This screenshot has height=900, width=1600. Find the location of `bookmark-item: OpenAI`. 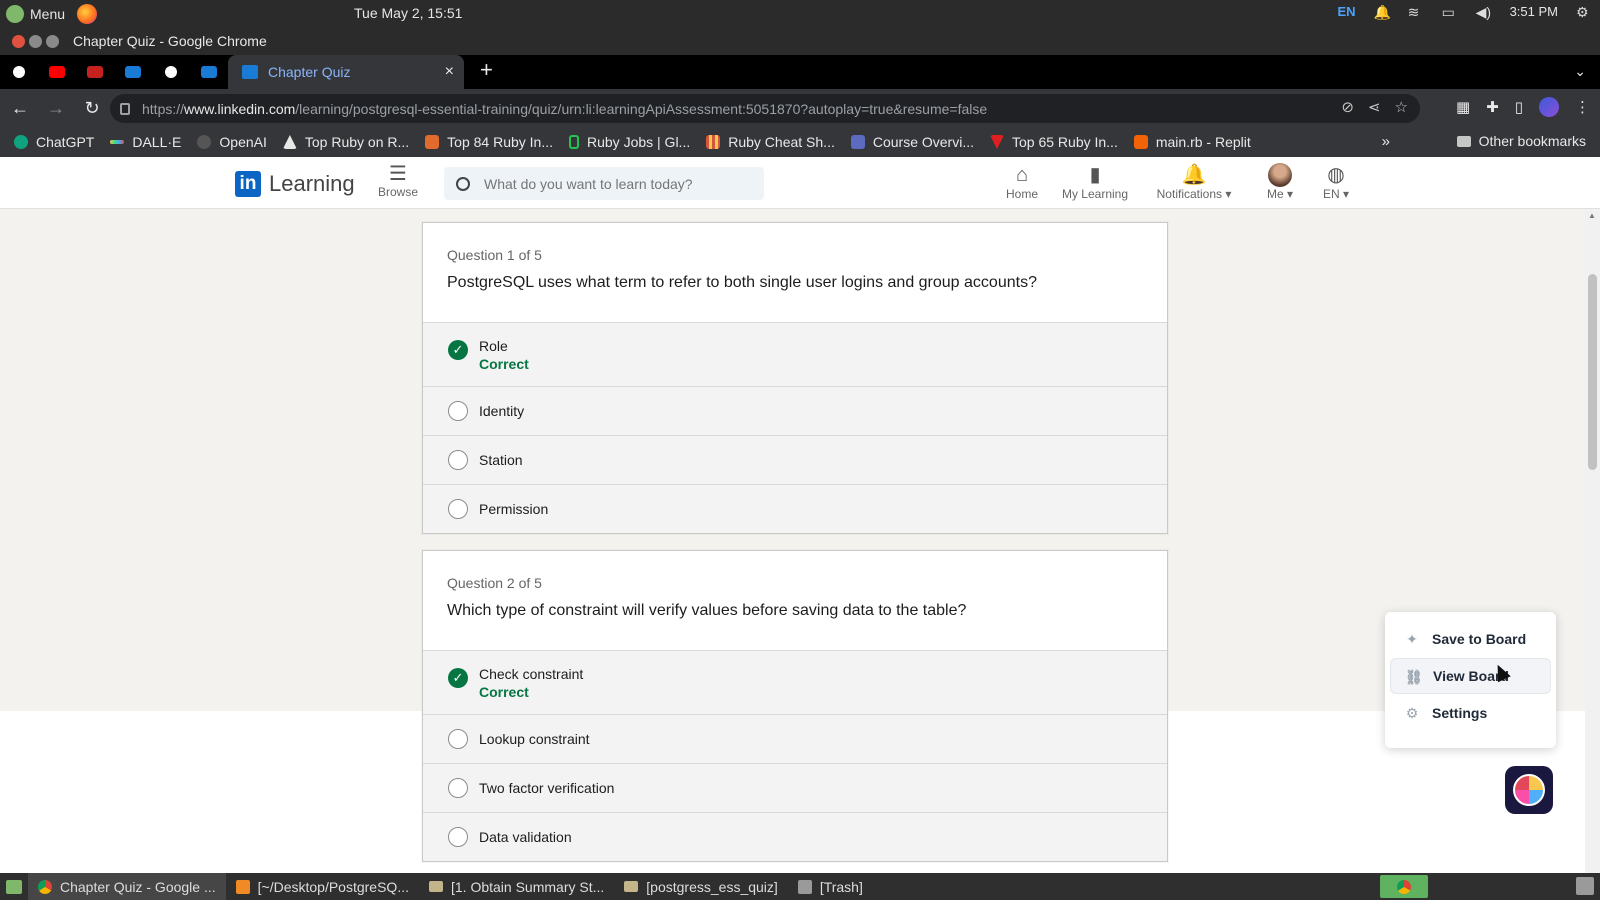

bookmark-item: OpenAI is located at coordinates (232, 142).